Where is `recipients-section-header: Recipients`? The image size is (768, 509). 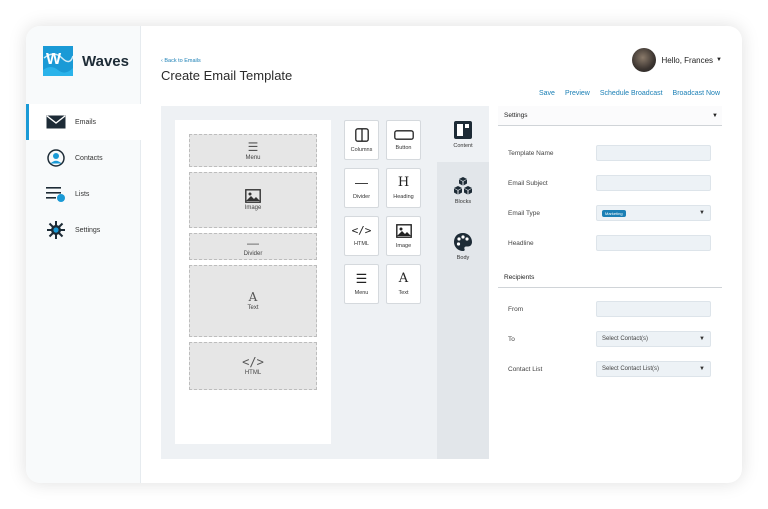
recipients-section-header: Recipients is located at coordinates (610, 278).